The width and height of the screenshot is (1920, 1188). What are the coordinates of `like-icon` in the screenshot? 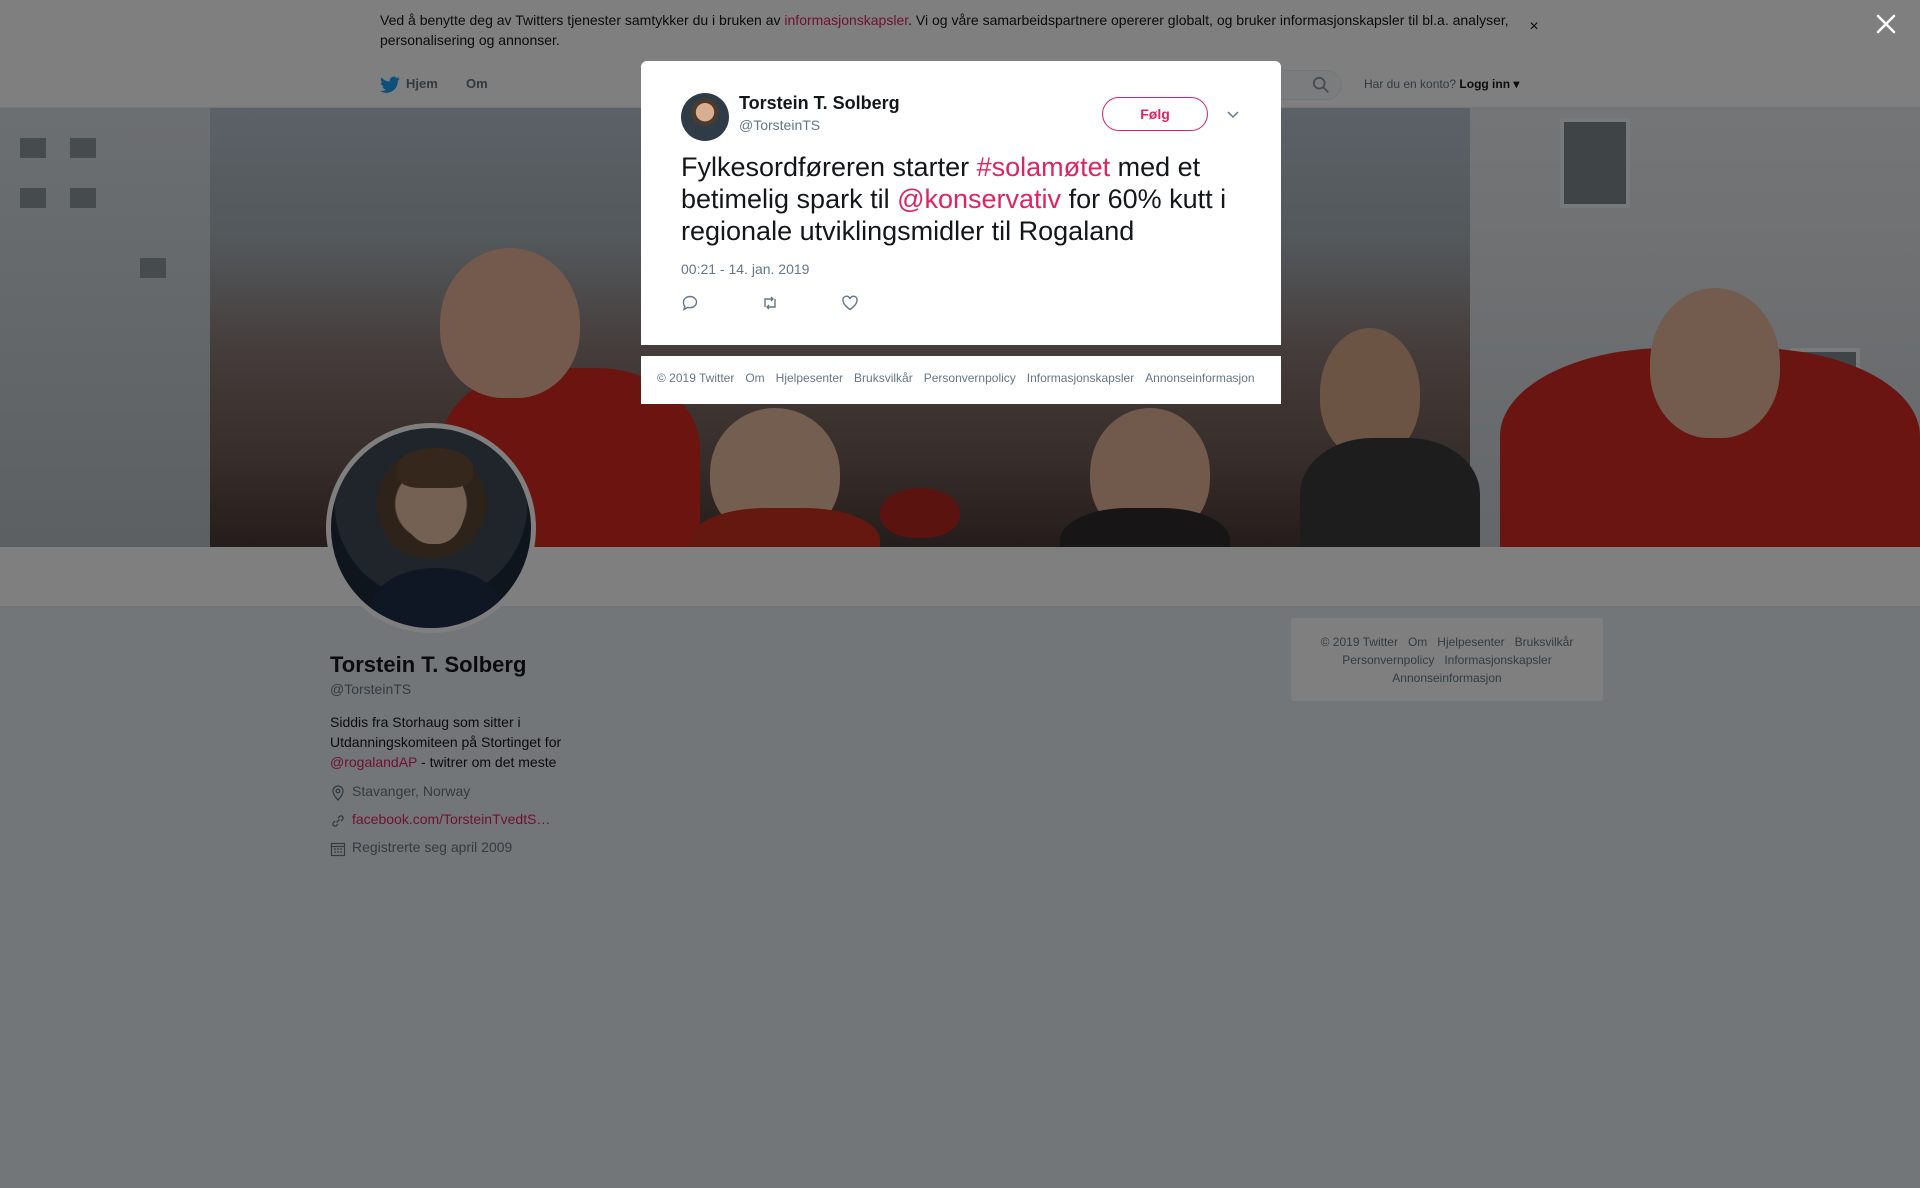 It's located at (850, 303).